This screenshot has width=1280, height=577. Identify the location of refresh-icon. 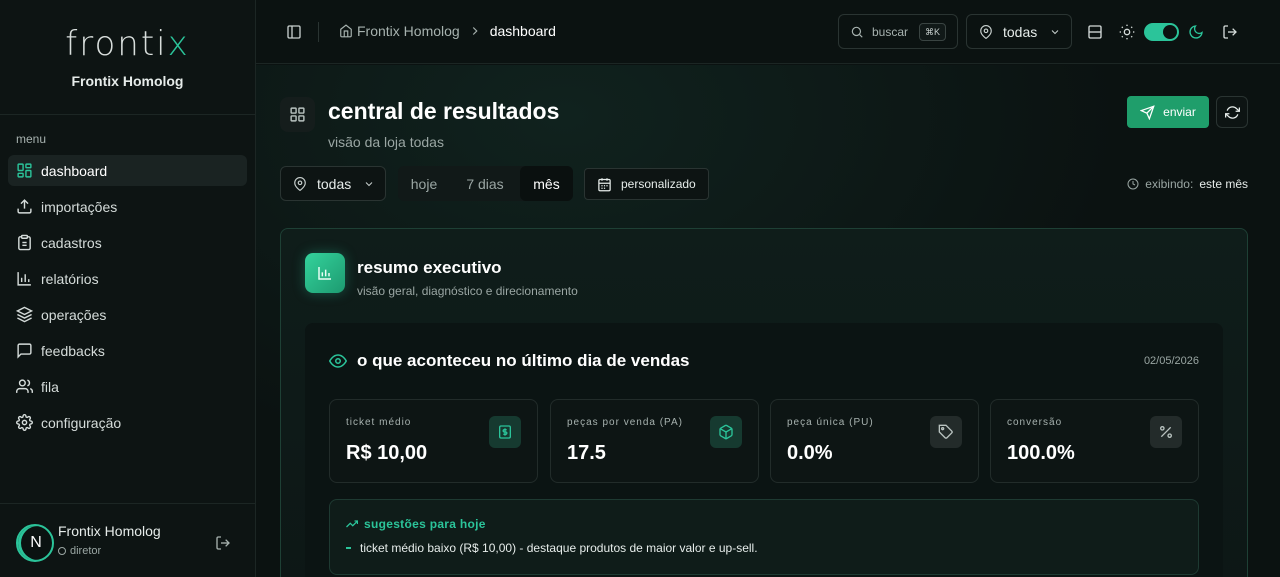
(1232, 112).